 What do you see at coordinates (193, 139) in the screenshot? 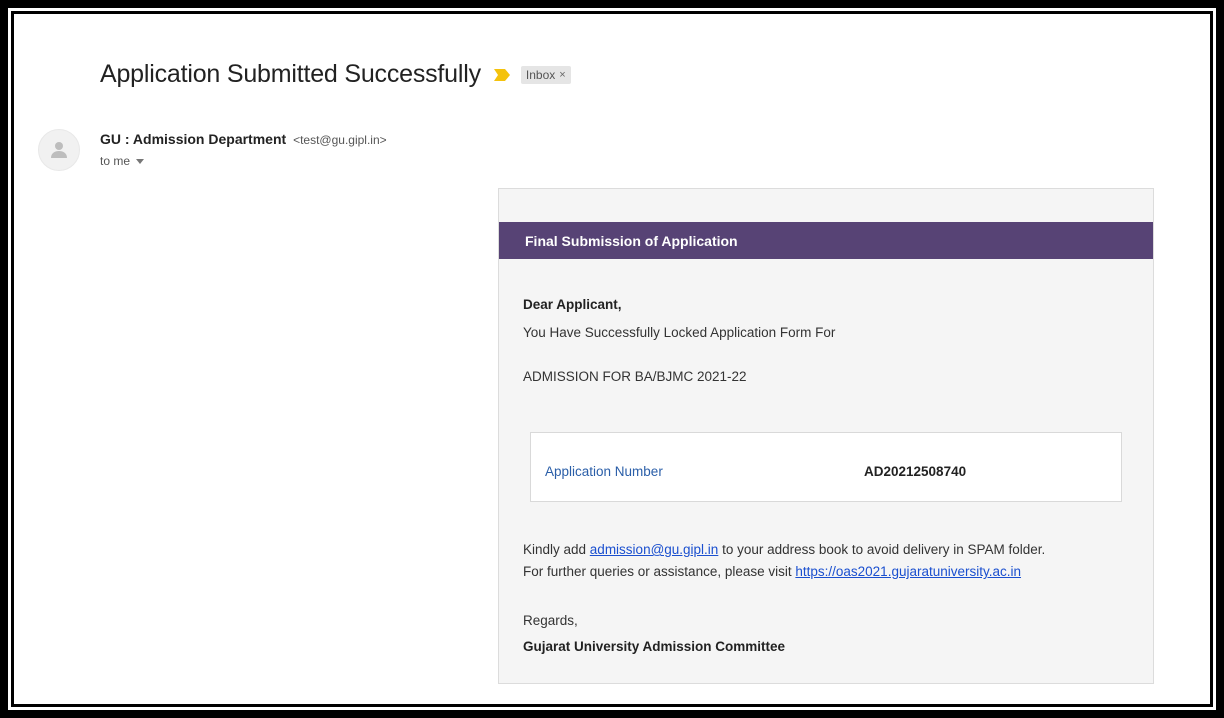
I see `sender-name: GU : Admission Department` at bounding box center [193, 139].